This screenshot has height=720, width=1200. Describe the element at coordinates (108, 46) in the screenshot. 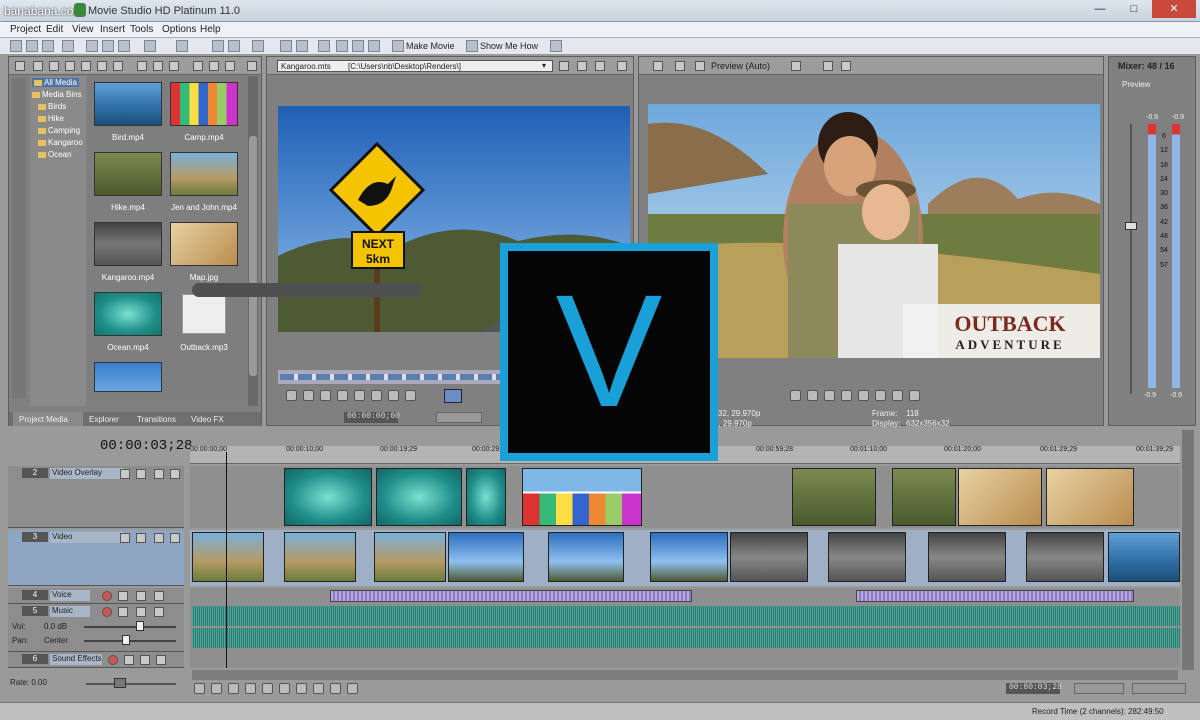

I see `copy-icon` at that location.